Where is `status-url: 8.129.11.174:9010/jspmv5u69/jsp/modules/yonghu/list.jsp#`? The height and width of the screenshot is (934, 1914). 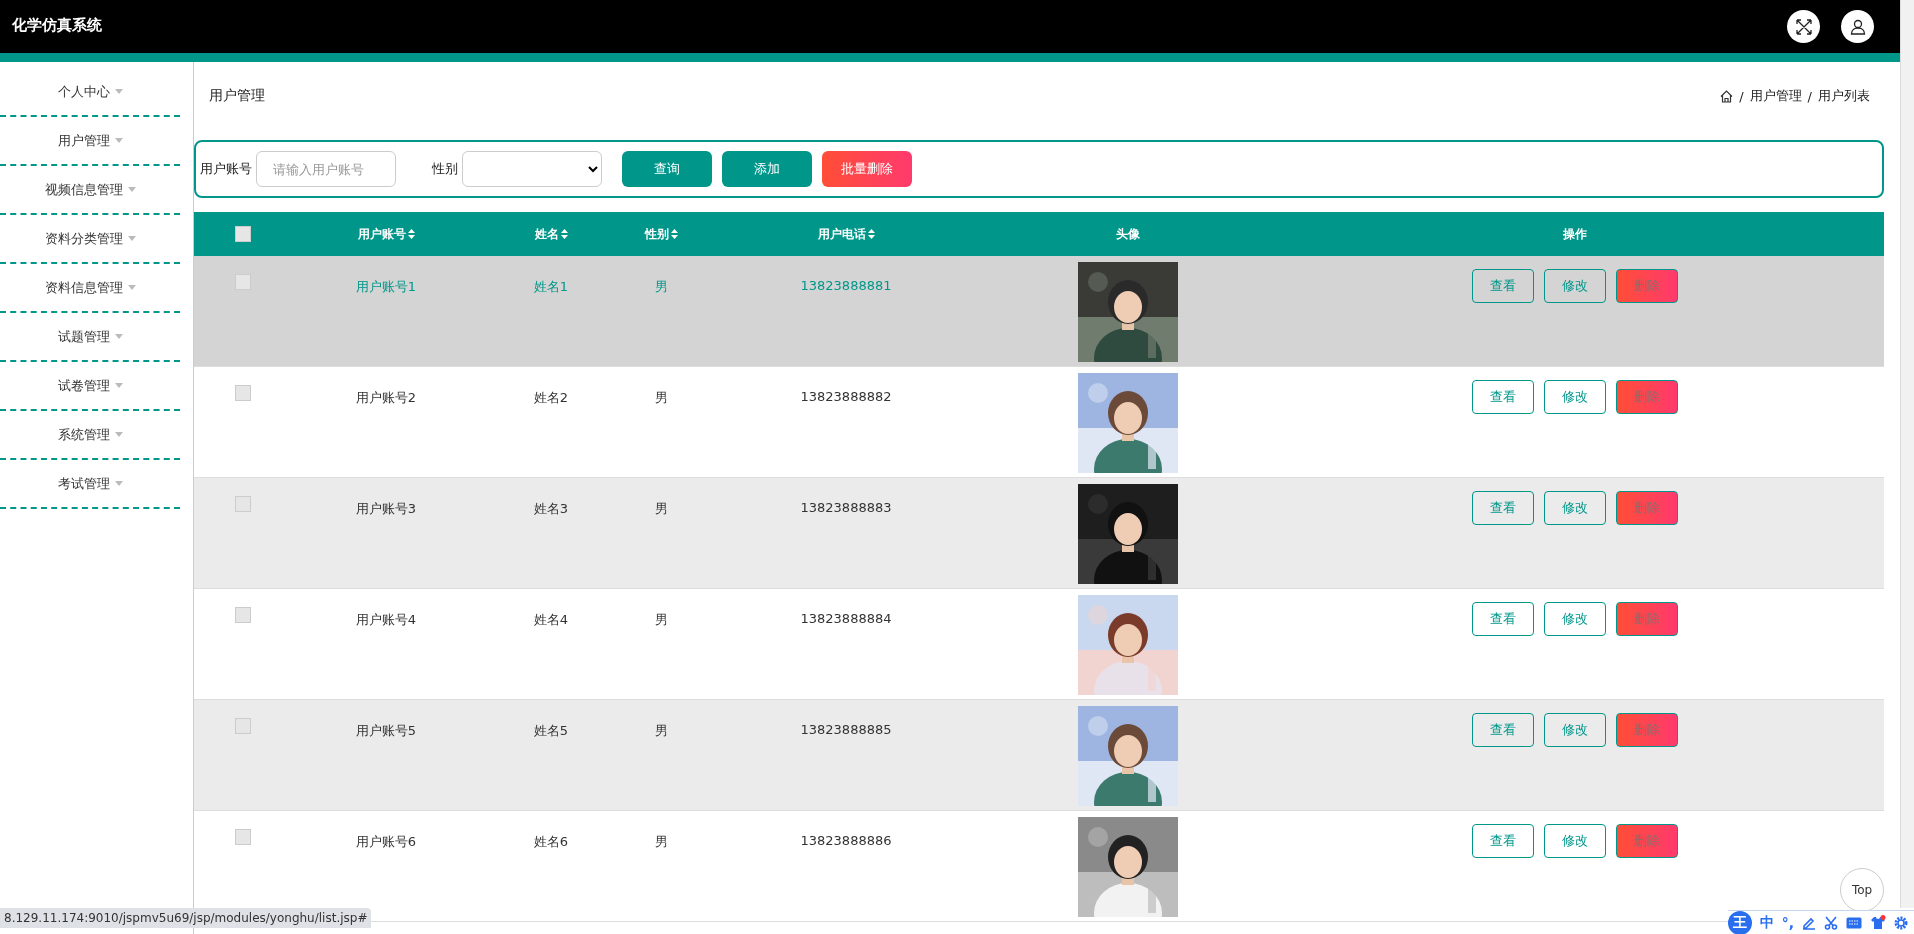 status-url: 8.129.11.174:9010/jspmv5u69/jsp/modules/yonghu/list.jsp# is located at coordinates (186, 918).